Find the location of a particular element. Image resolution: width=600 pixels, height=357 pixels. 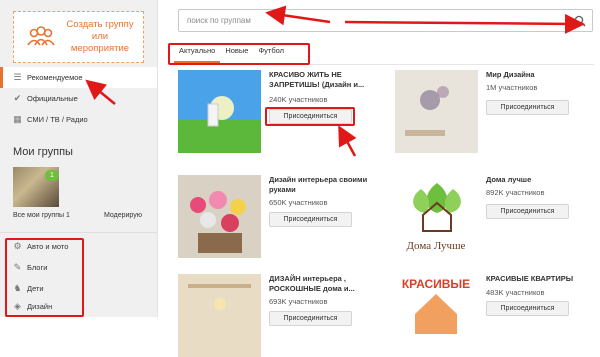

group-title: КРАСИВЫЕ КВАРТИРЫ is located at coordinates (540, 279).